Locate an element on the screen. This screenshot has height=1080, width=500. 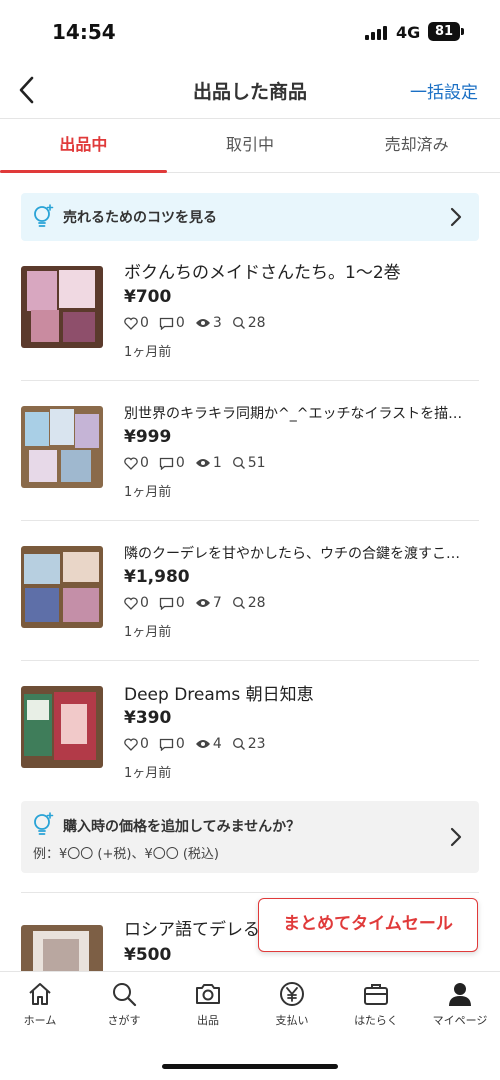
back-icon is located at coordinates (27, 90).